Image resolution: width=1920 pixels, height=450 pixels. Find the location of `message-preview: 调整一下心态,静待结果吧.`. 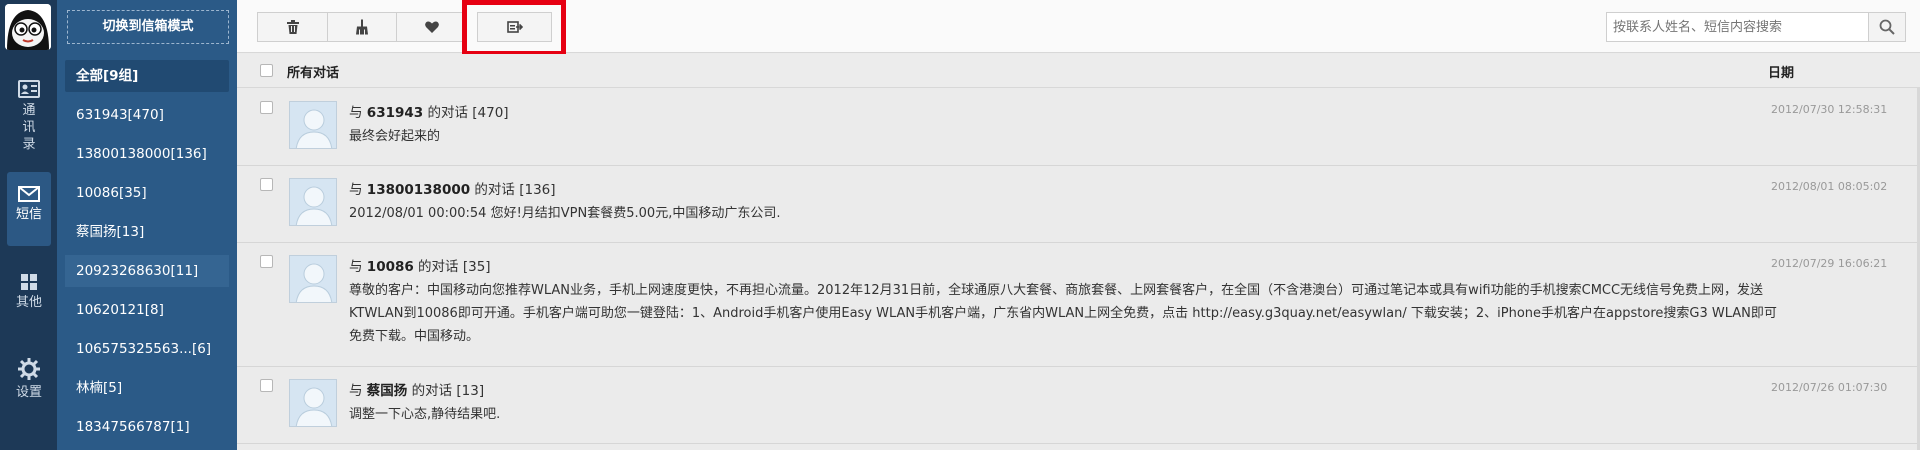

message-preview: 调整一下心态,静待结果吧. is located at coordinates (425, 414).